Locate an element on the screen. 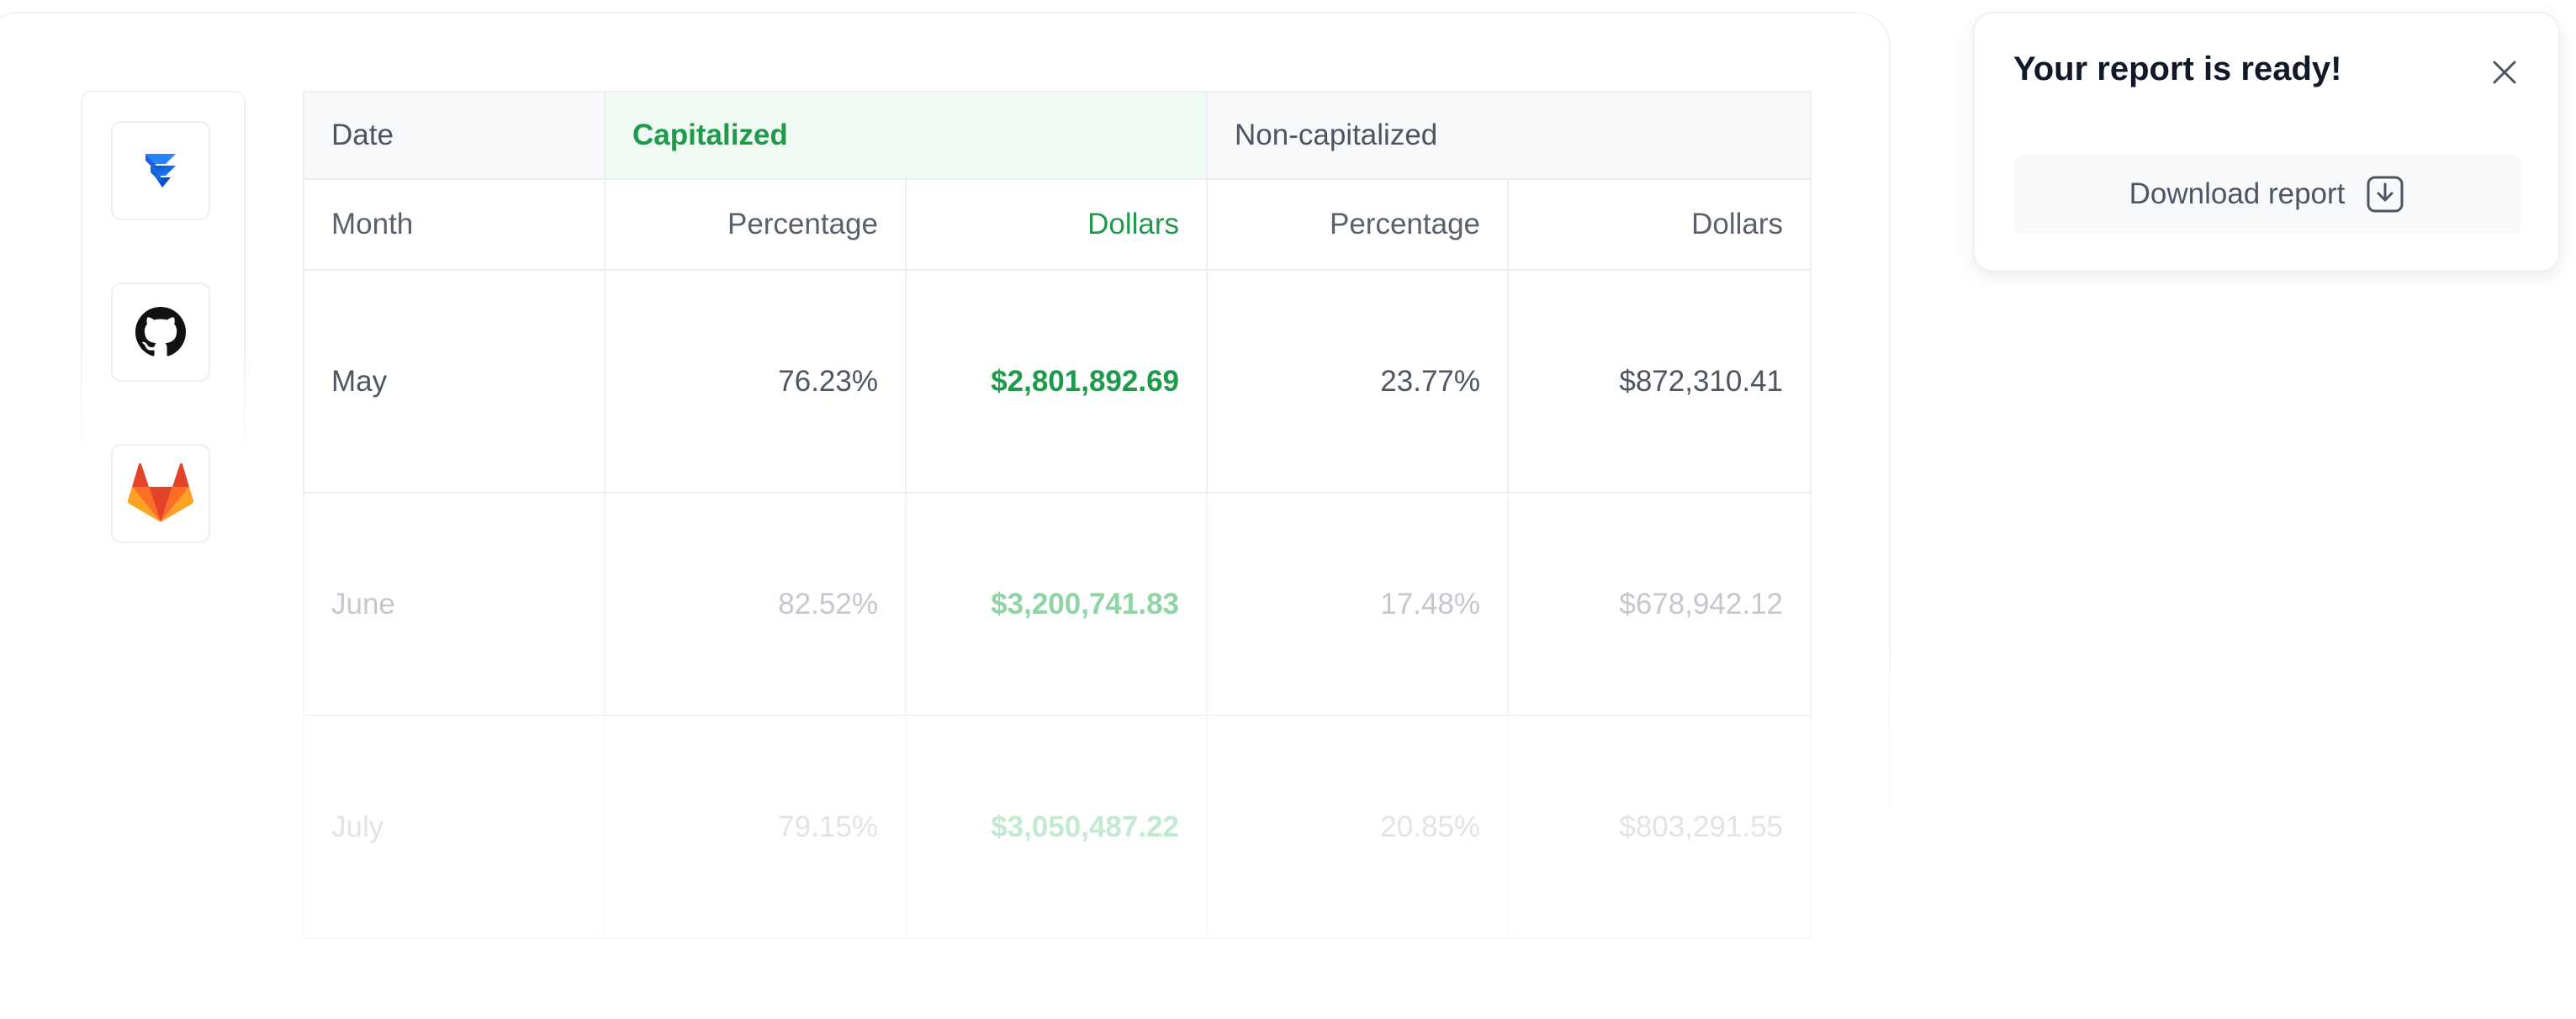  noncap-percentage-cell: 23.77% is located at coordinates (1358, 382).